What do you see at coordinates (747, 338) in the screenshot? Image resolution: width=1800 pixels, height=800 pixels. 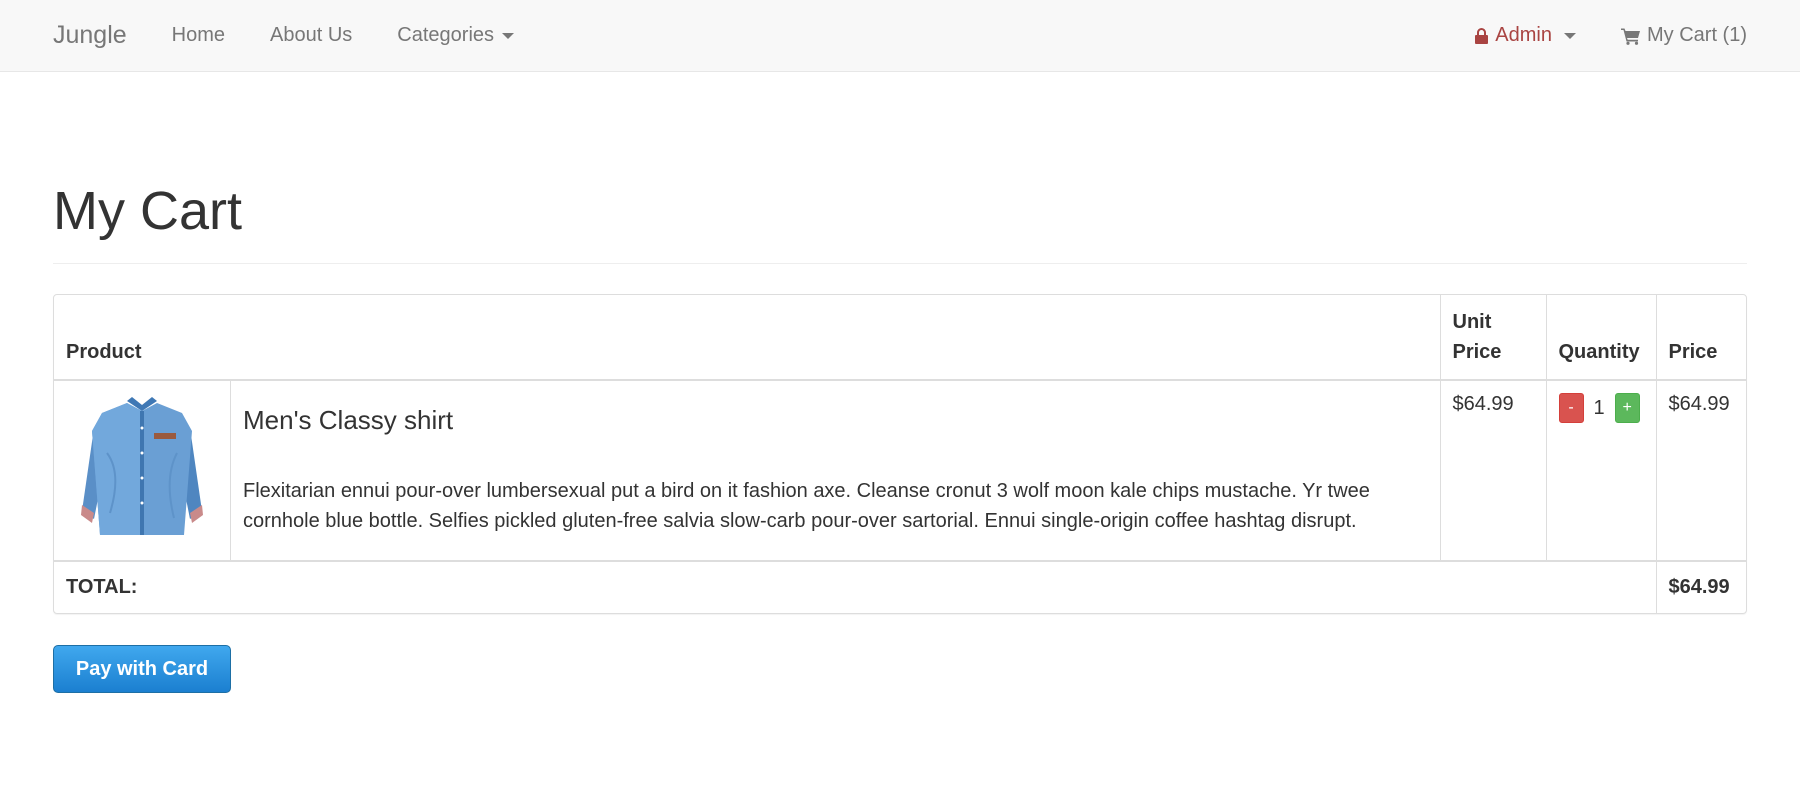 I see `header-product: Product` at bounding box center [747, 338].